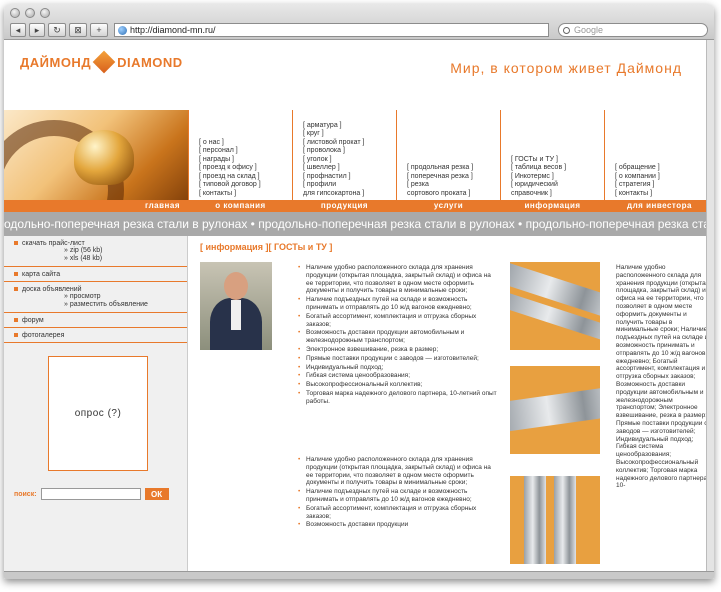 This screenshot has width=721, height=592. I want to click on director-photo, so click(236, 306).